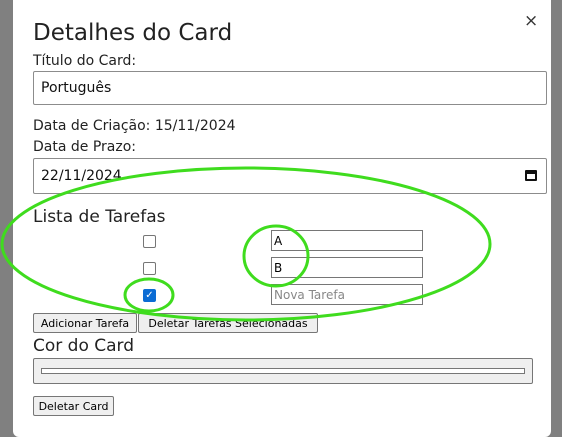 This screenshot has height=437, width=562. I want to click on card-title-value: Português, so click(76, 88).